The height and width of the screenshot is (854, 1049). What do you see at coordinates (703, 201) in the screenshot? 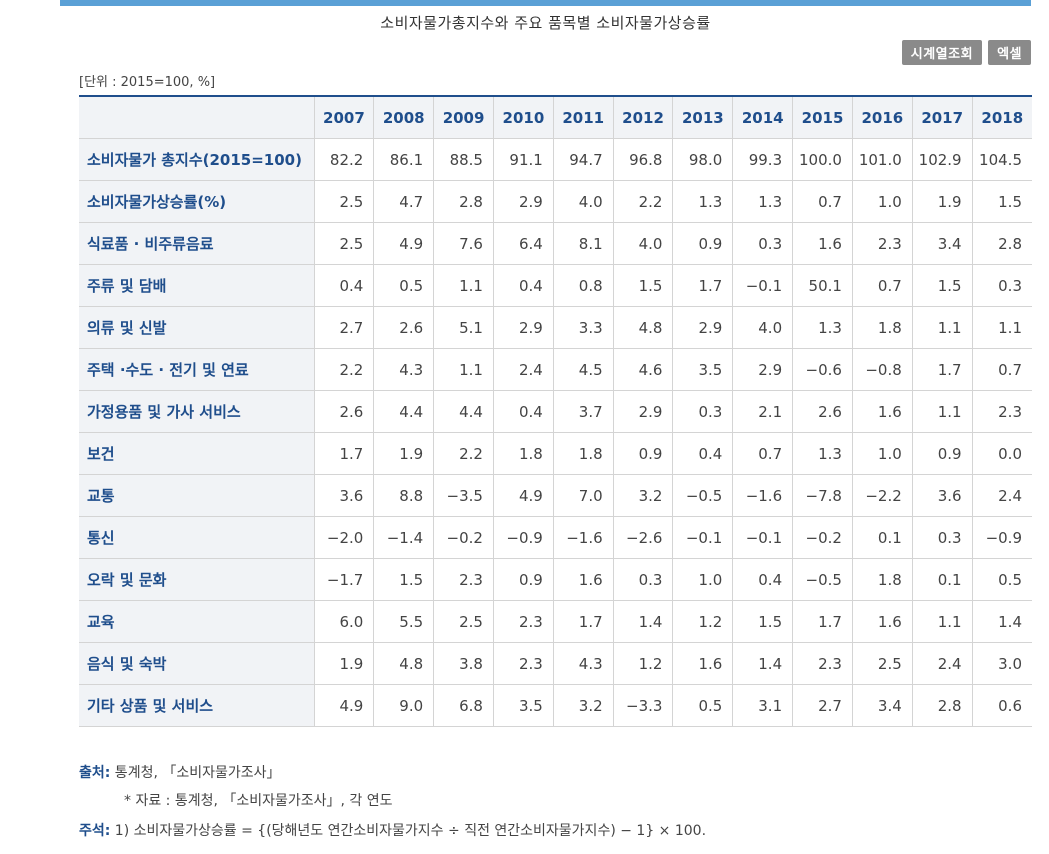
I see `value-cell: 1.3` at bounding box center [703, 201].